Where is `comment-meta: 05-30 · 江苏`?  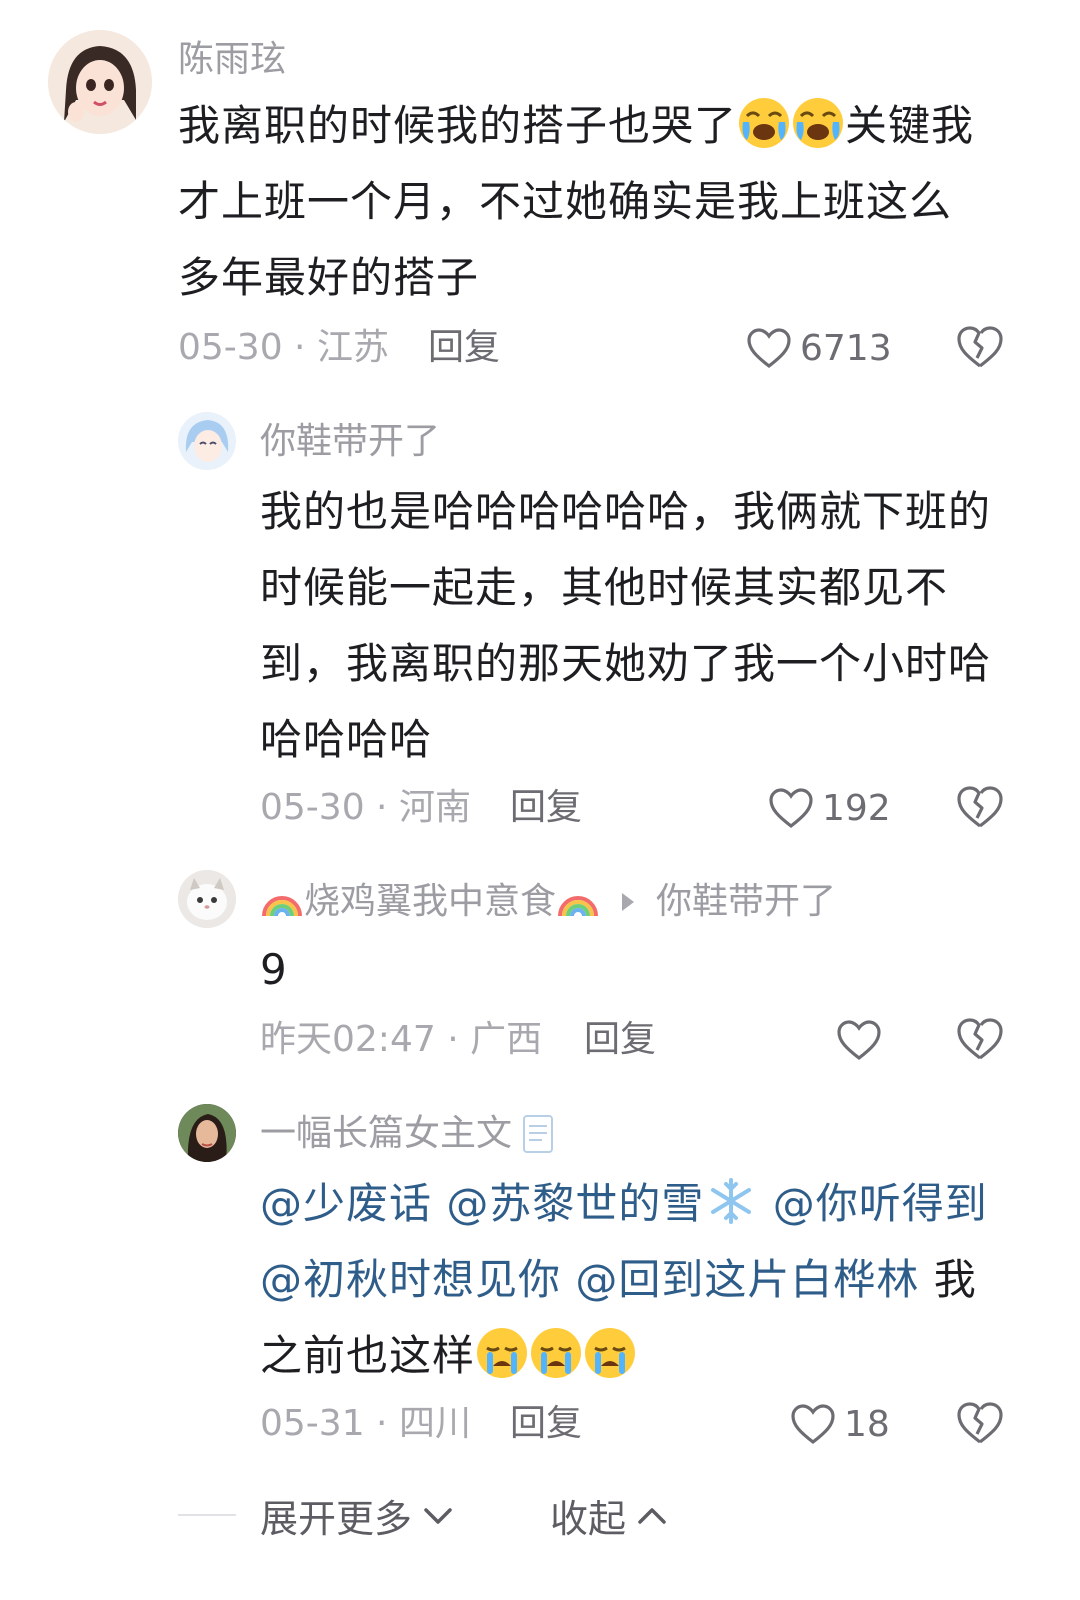 comment-meta: 05-30 · 江苏 is located at coordinates (283, 347).